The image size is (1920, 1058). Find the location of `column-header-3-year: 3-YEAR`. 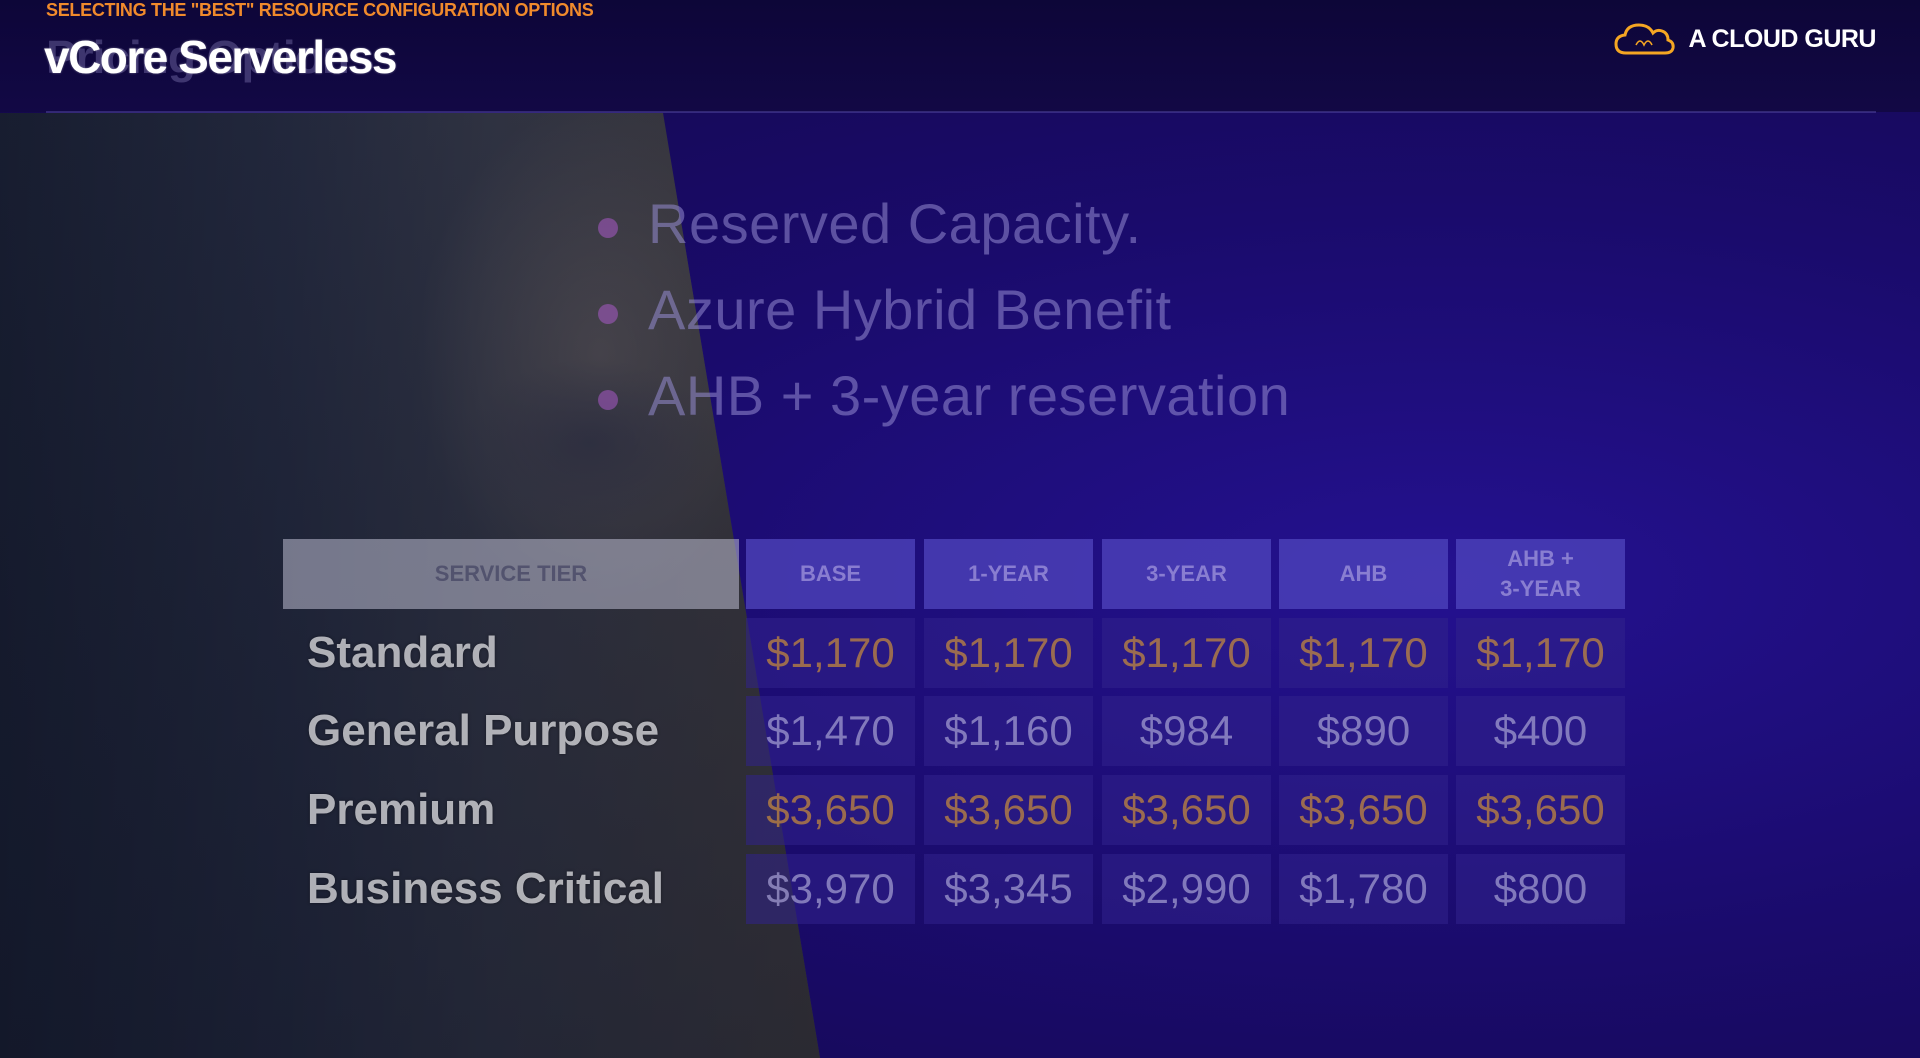

column-header-3-year: 3-YEAR is located at coordinates (1186, 574).